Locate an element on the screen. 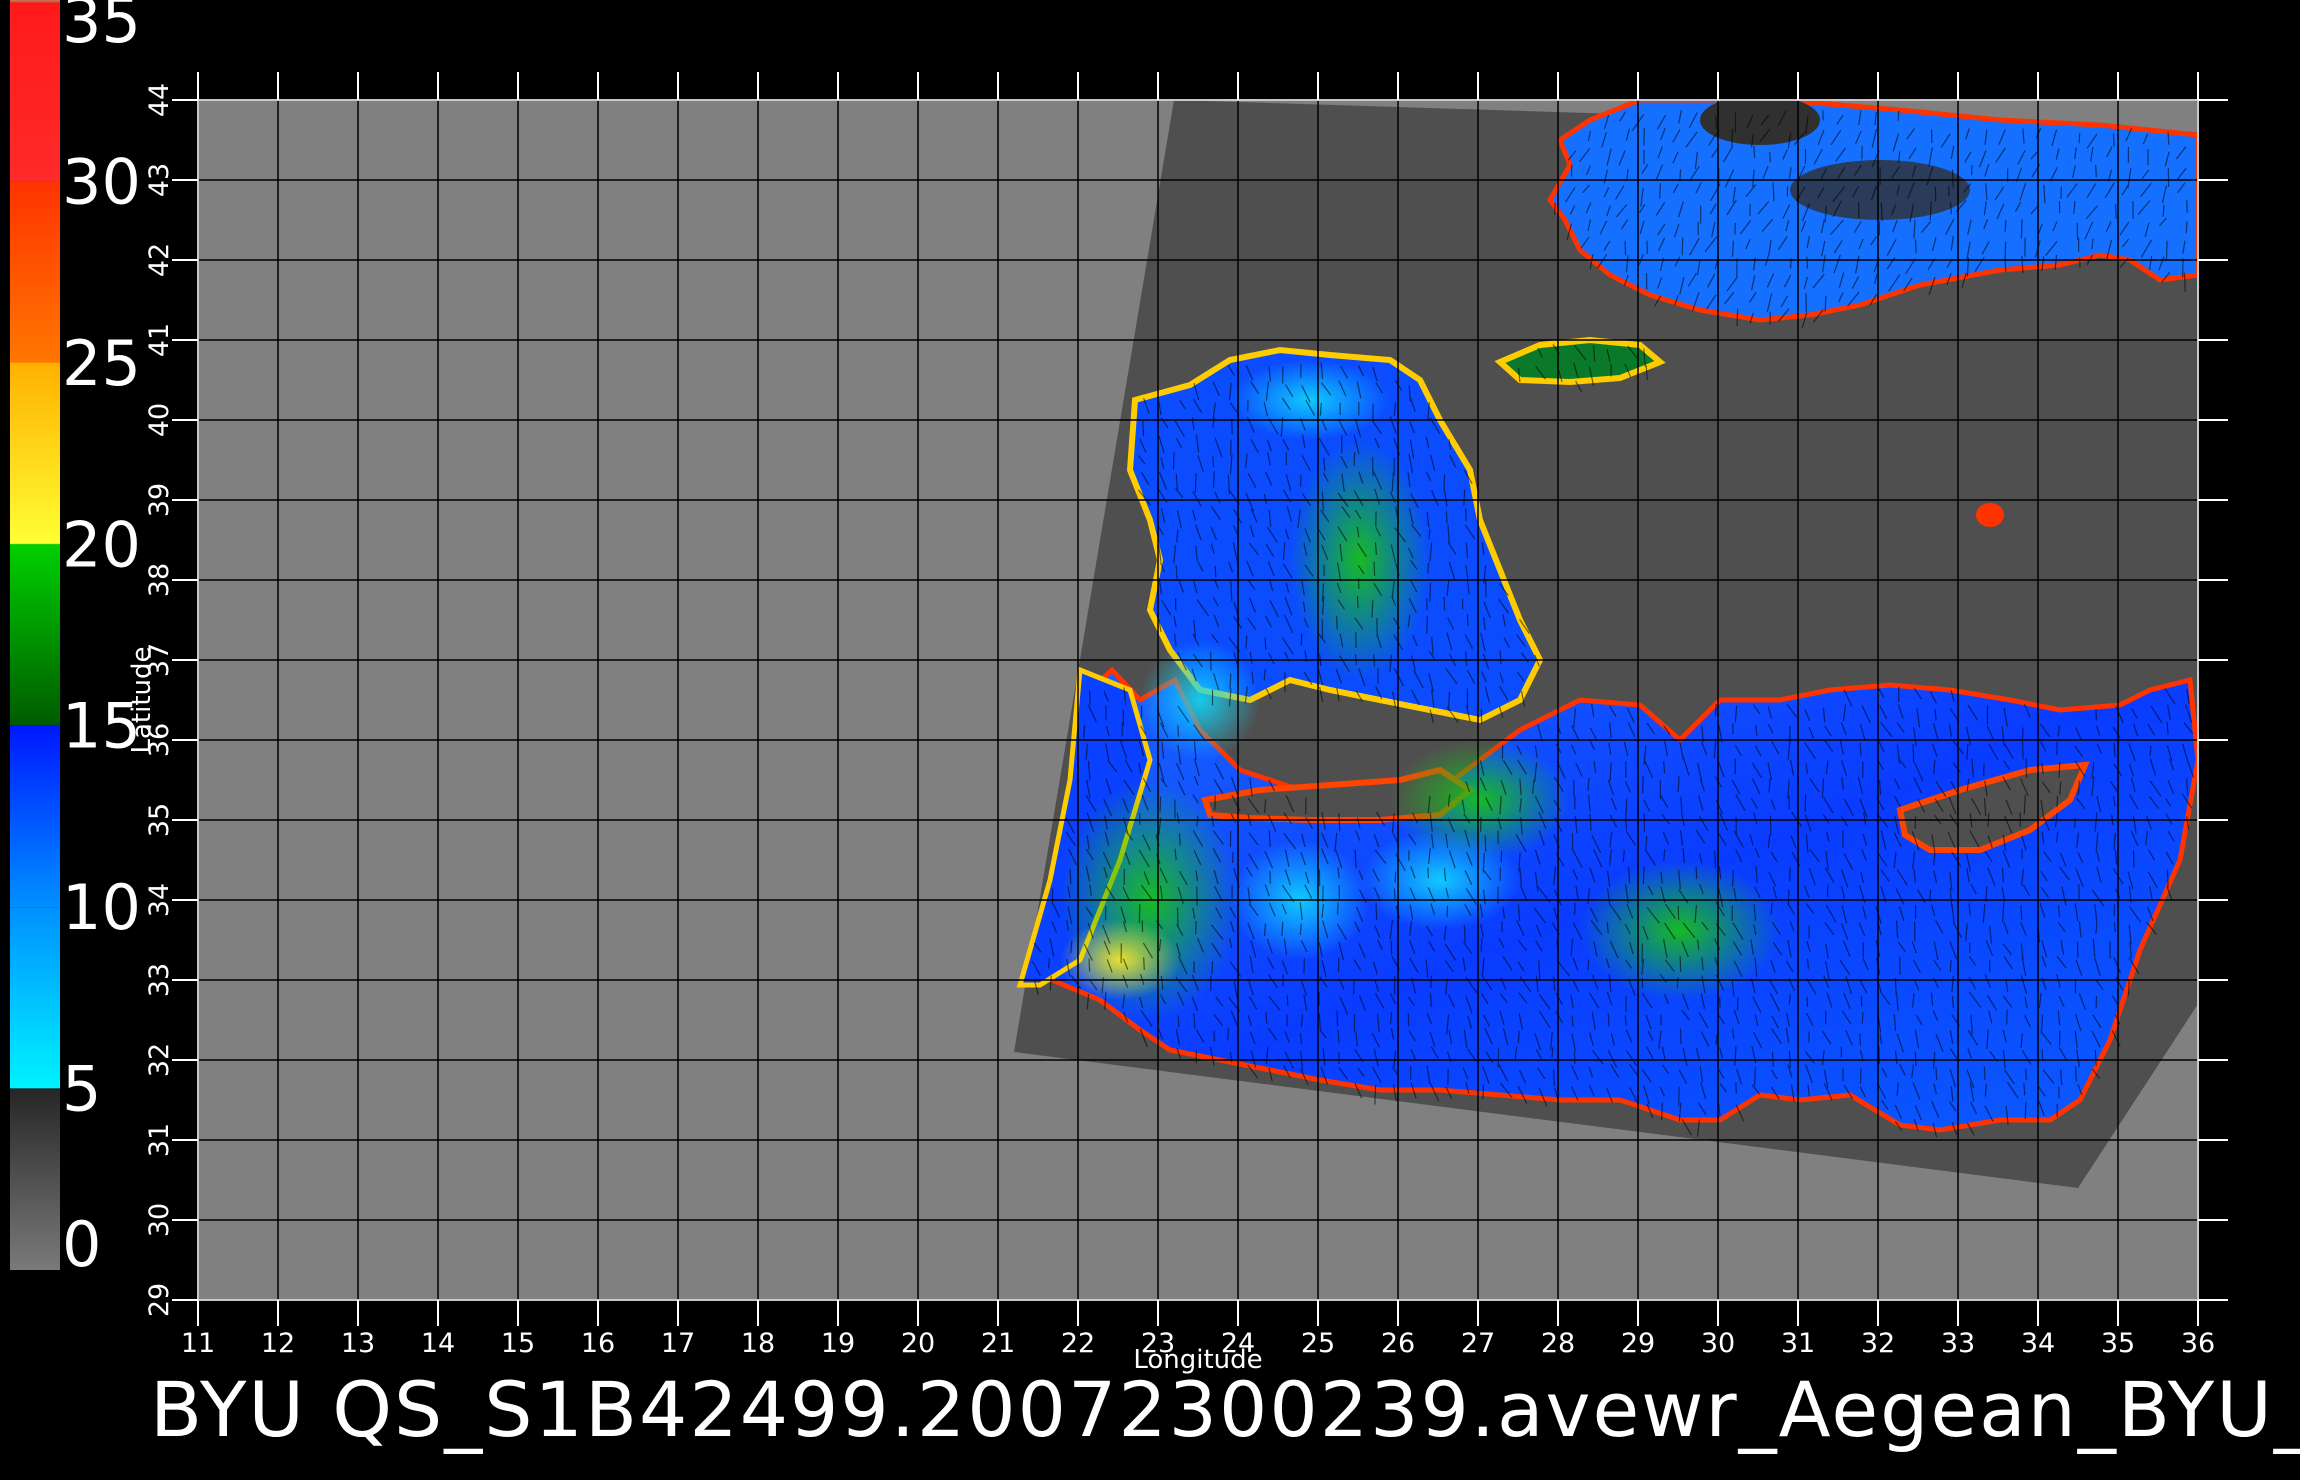 This screenshot has height=1480, width=2300. lat-tick-label: 29 is located at coordinates (159, 1300).